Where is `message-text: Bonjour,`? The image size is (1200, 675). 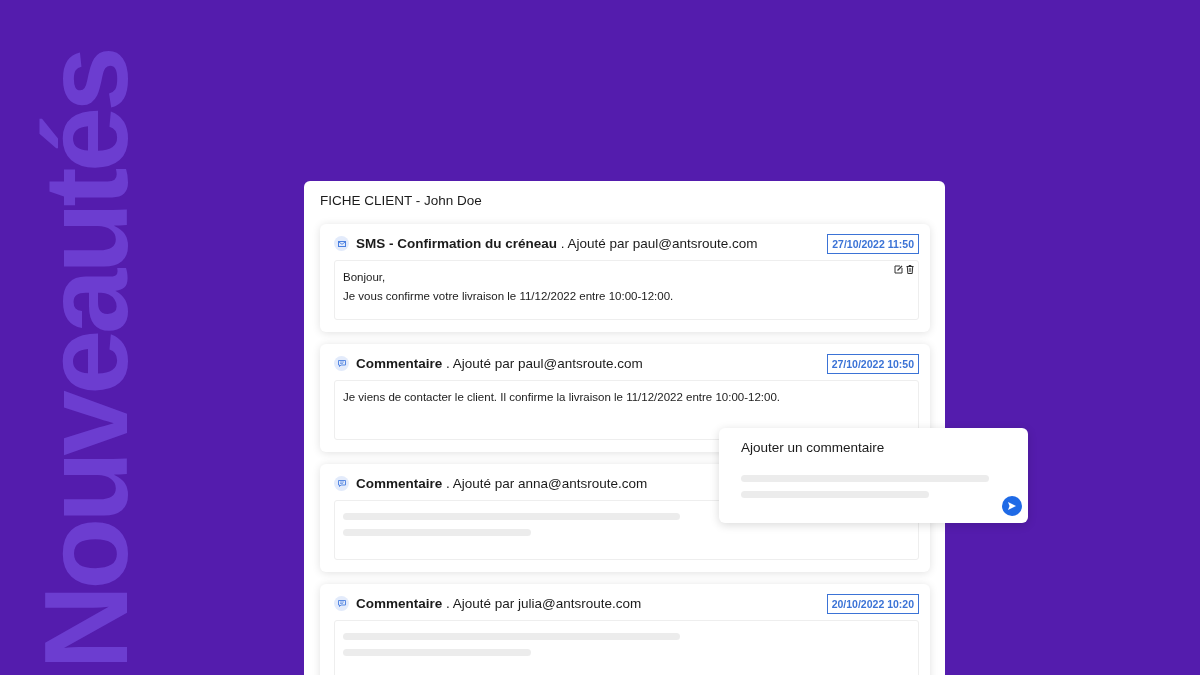 message-text: Bonjour, is located at coordinates (365, 277).